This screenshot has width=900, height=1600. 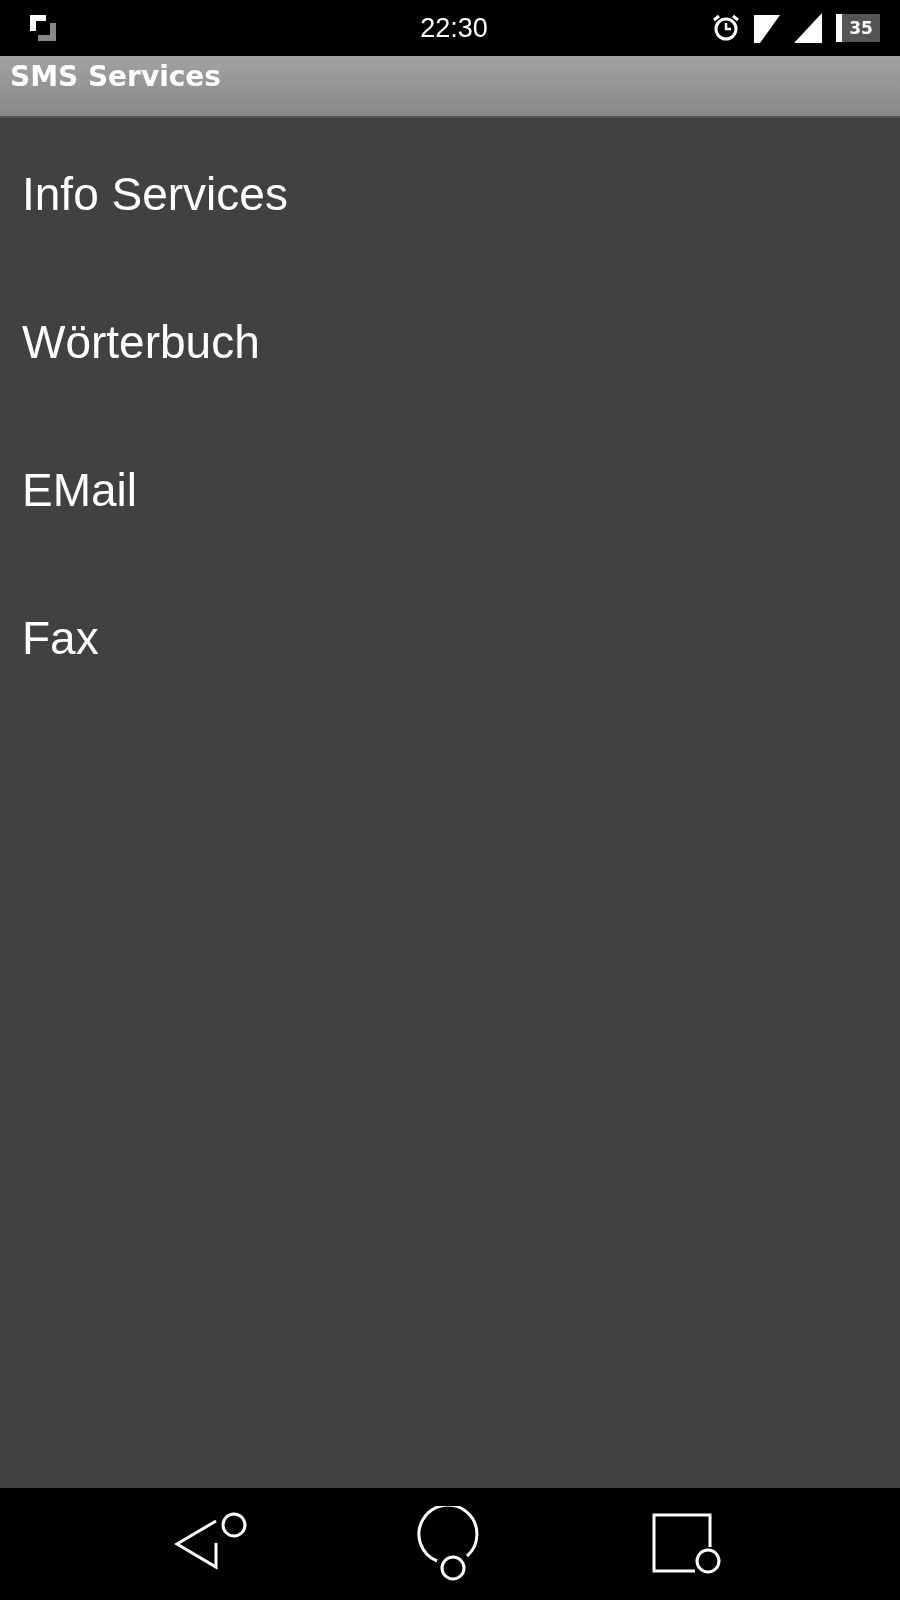 What do you see at coordinates (808, 28) in the screenshot?
I see `cell-signal-icon` at bounding box center [808, 28].